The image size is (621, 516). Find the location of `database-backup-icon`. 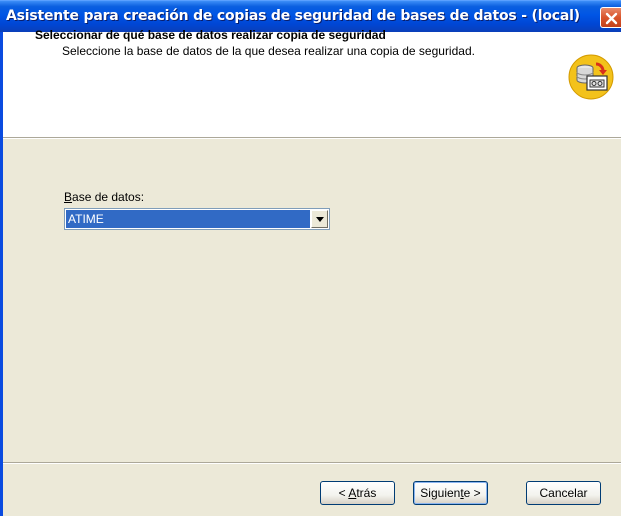

database-backup-icon is located at coordinates (591, 77).